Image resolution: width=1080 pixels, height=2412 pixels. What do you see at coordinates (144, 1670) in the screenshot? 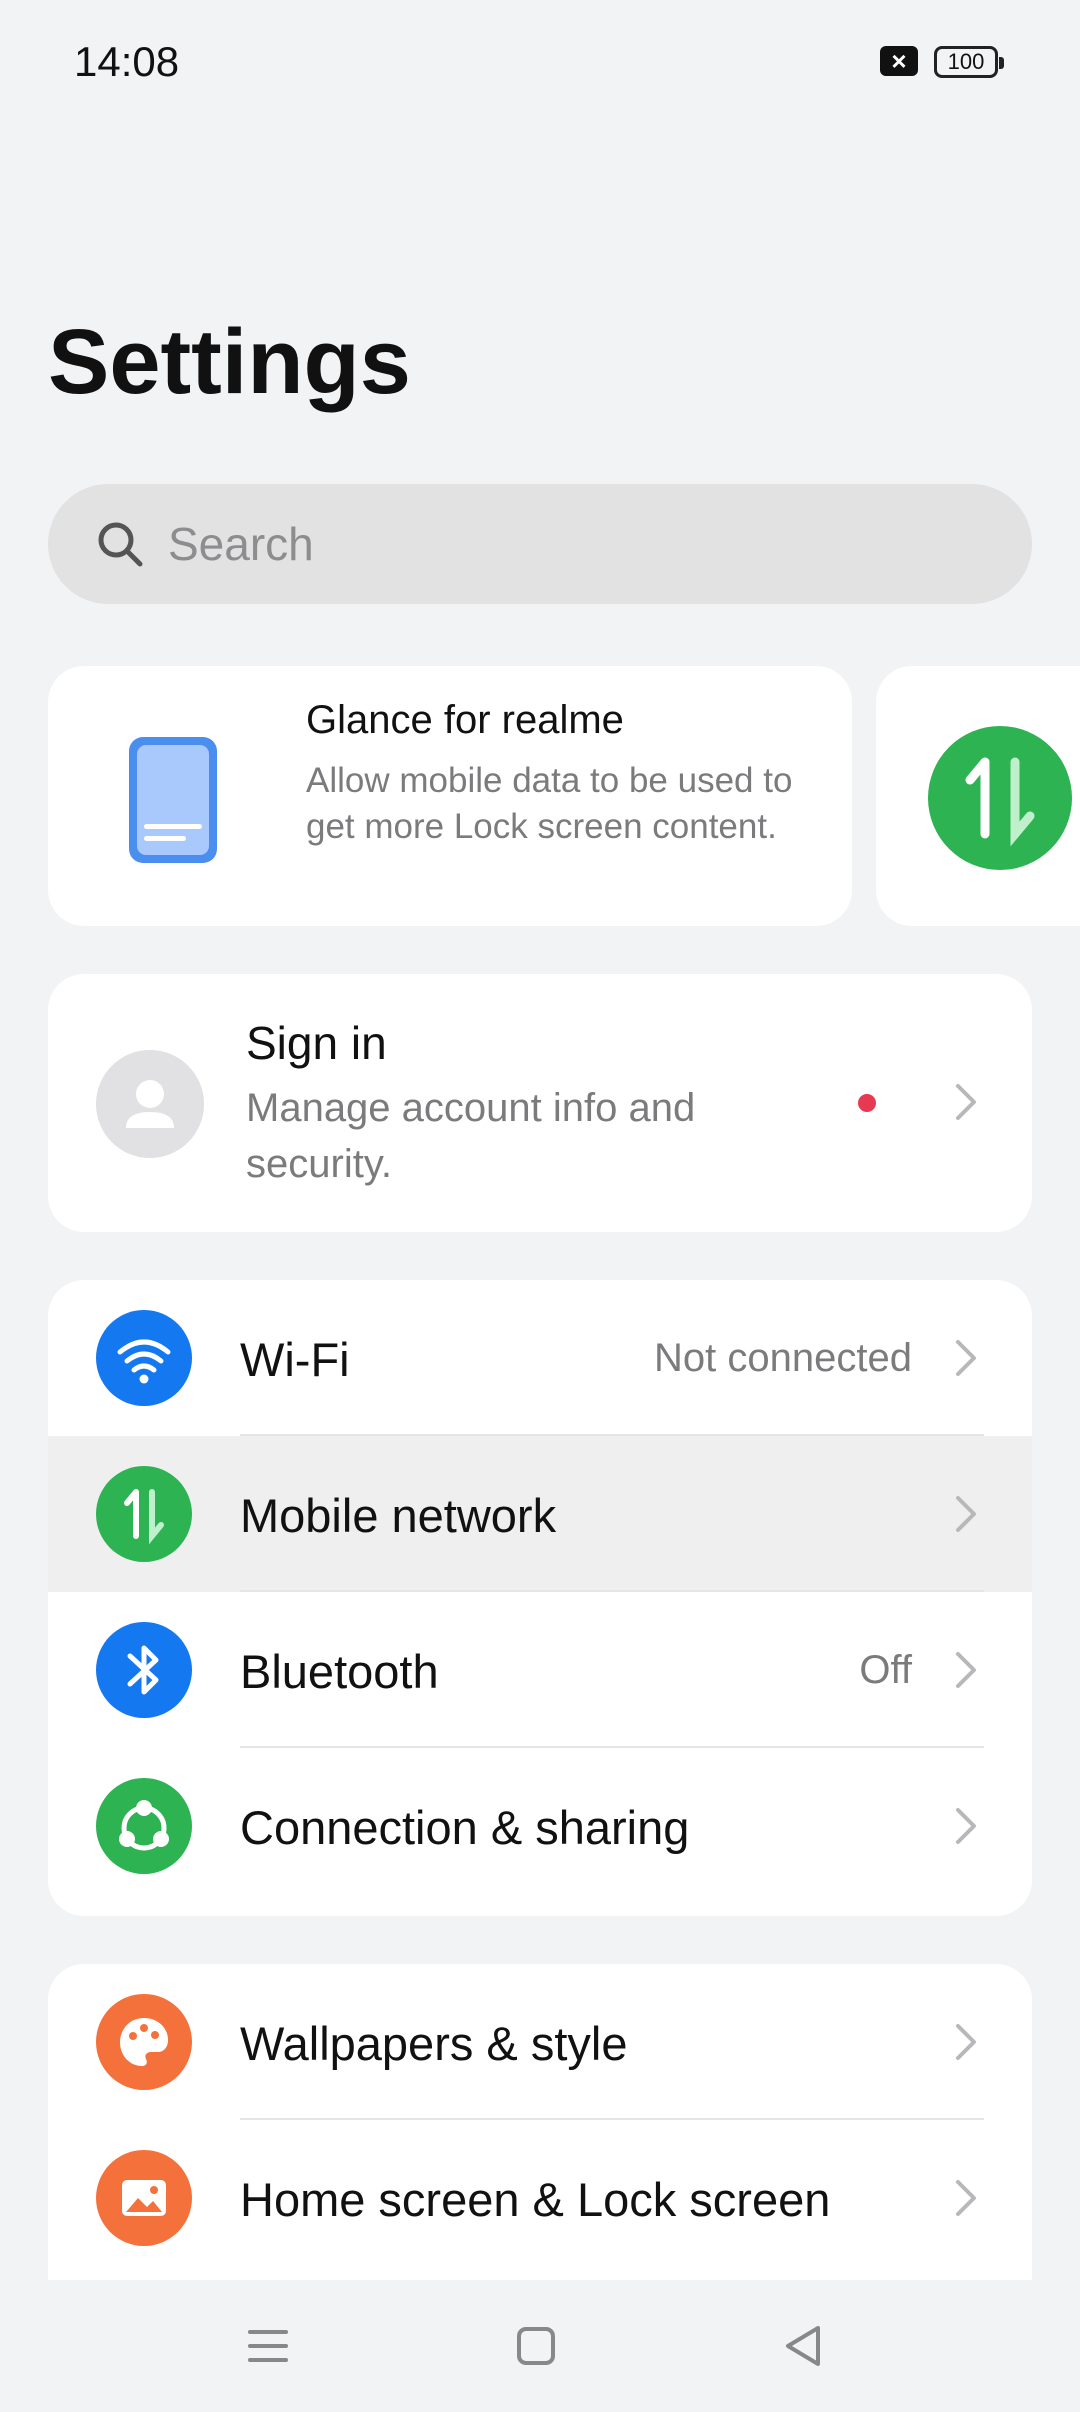
I see `bluetooth-icon` at bounding box center [144, 1670].